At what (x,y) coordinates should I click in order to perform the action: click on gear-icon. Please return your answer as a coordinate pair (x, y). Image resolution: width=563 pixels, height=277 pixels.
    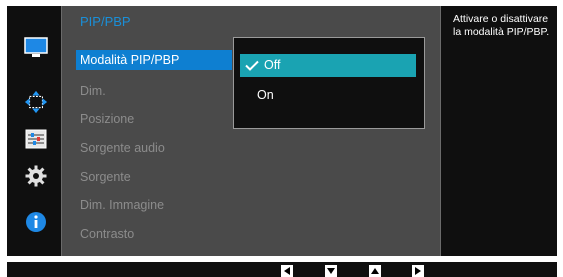
    Looking at the image, I should click on (36, 176).